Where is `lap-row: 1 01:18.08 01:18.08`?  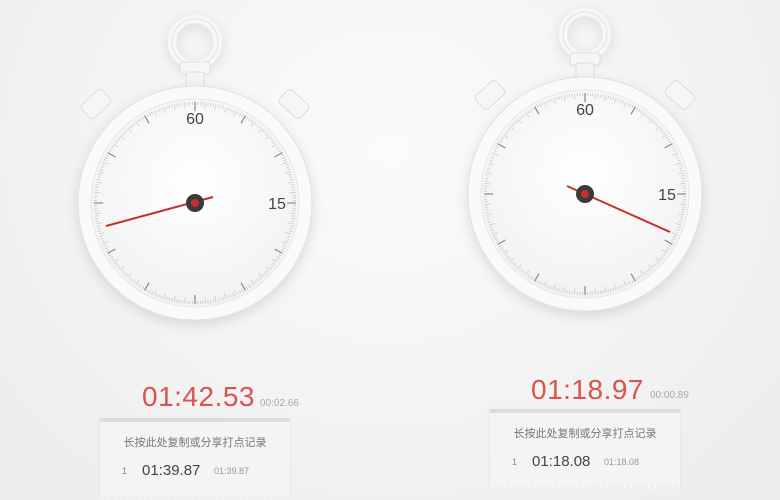 lap-row: 1 01:18.08 01:18.08 is located at coordinates (585, 463).